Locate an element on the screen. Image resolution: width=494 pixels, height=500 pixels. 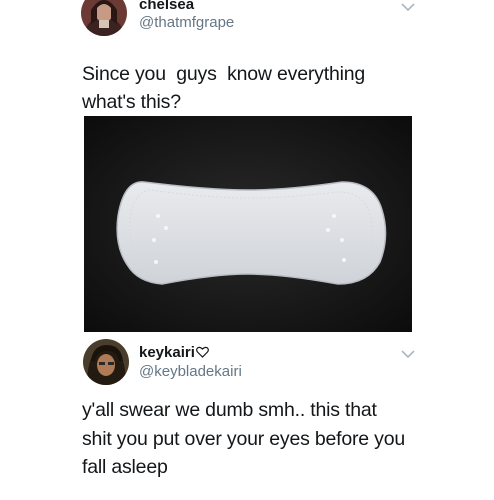
tweet-text-line: fall asleep is located at coordinates (125, 467).